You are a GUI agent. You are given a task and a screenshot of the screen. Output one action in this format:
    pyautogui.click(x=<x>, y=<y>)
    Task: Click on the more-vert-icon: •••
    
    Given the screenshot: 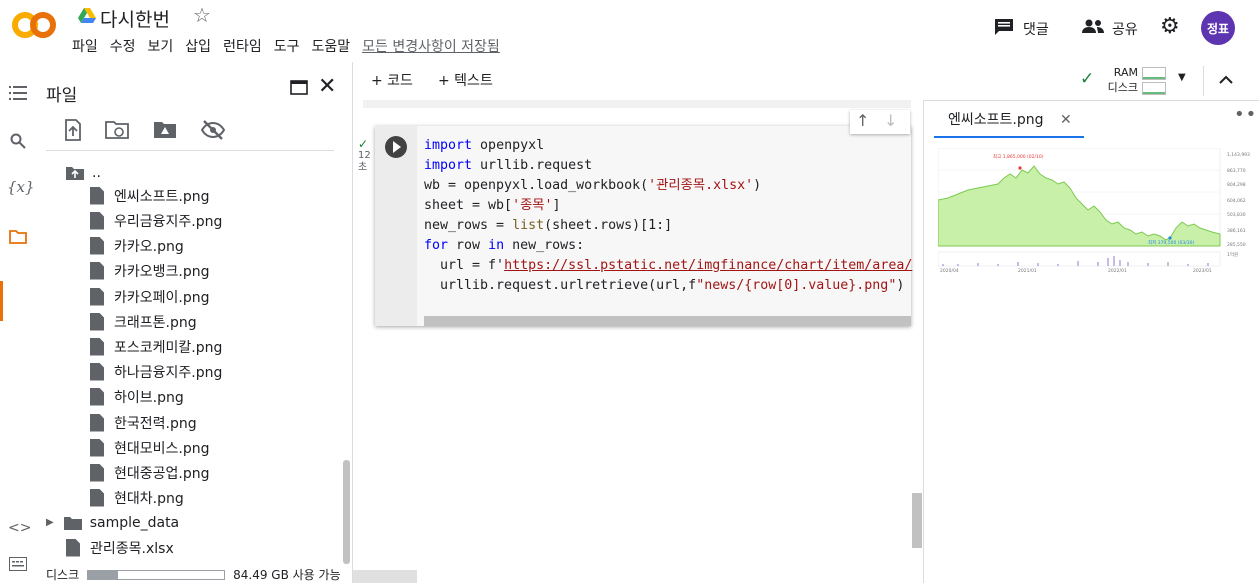 What is the action you would take?
    pyautogui.click(x=1246, y=114)
    